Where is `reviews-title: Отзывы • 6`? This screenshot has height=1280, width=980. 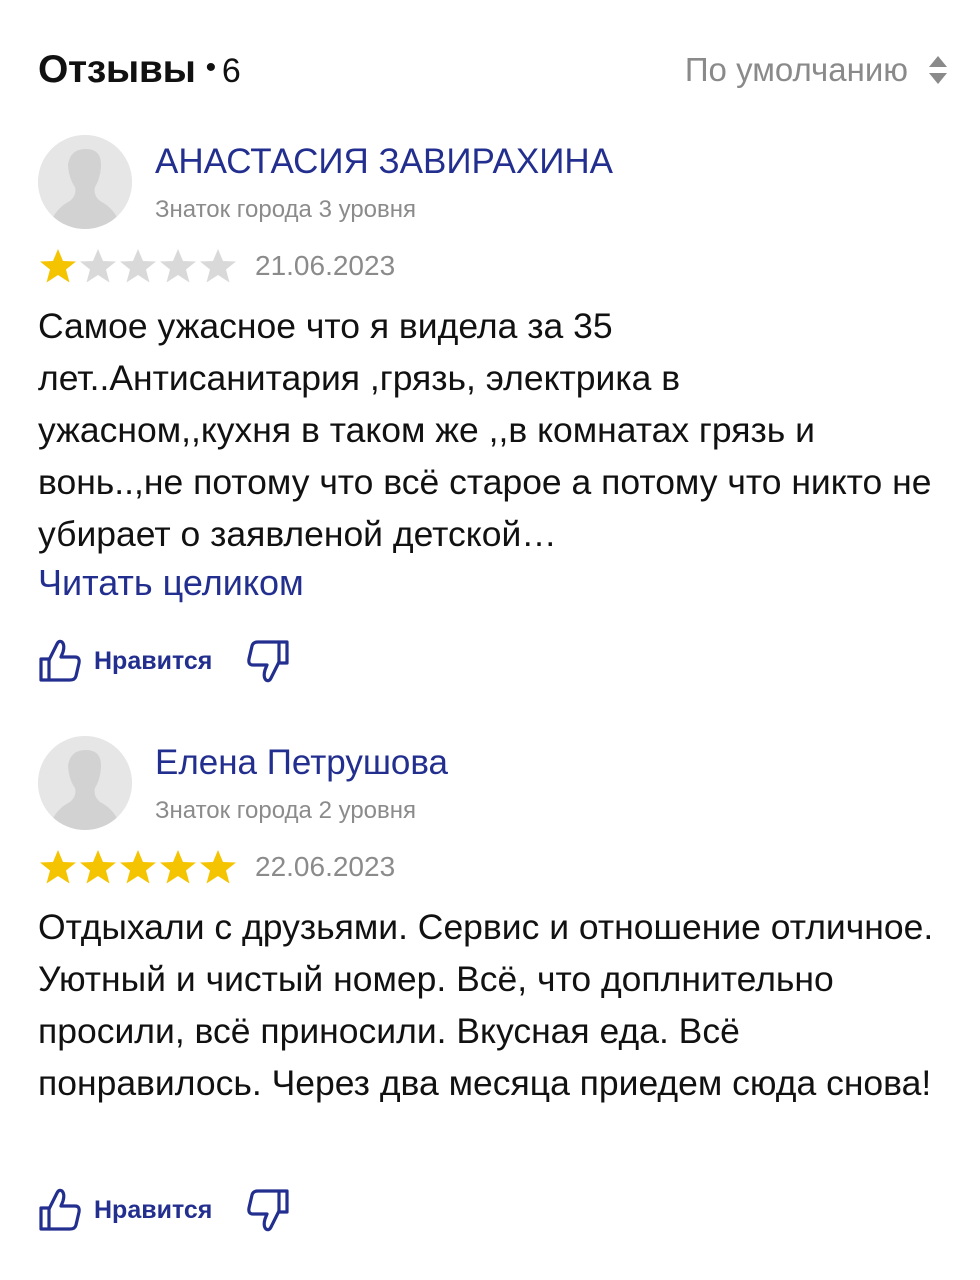
reviews-title: Отзывы • 6 is located at coordinates (139, 70).